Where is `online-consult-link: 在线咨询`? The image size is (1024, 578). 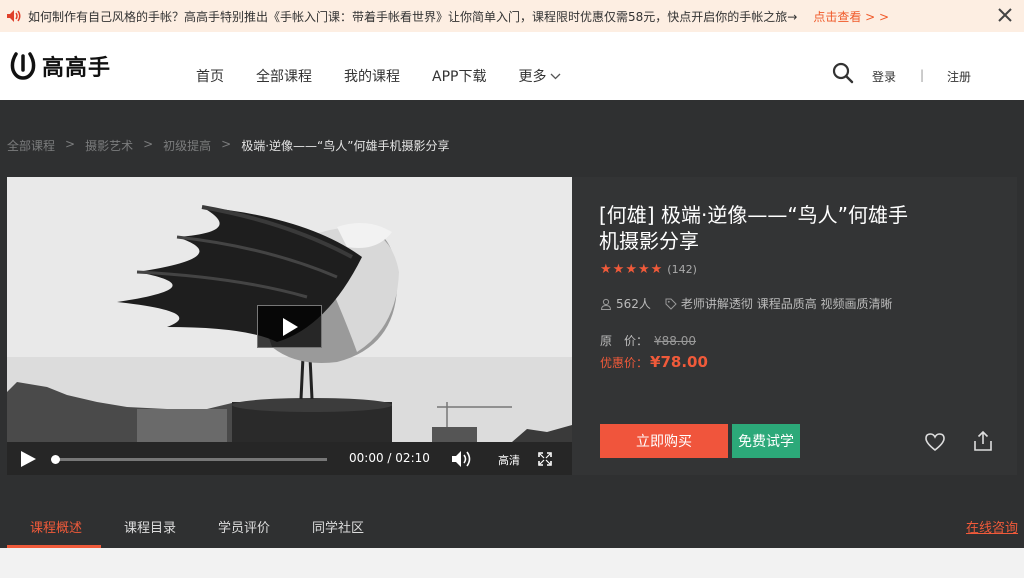
online-consult-link: 在线咨询 is located at coordinates (992, 526).